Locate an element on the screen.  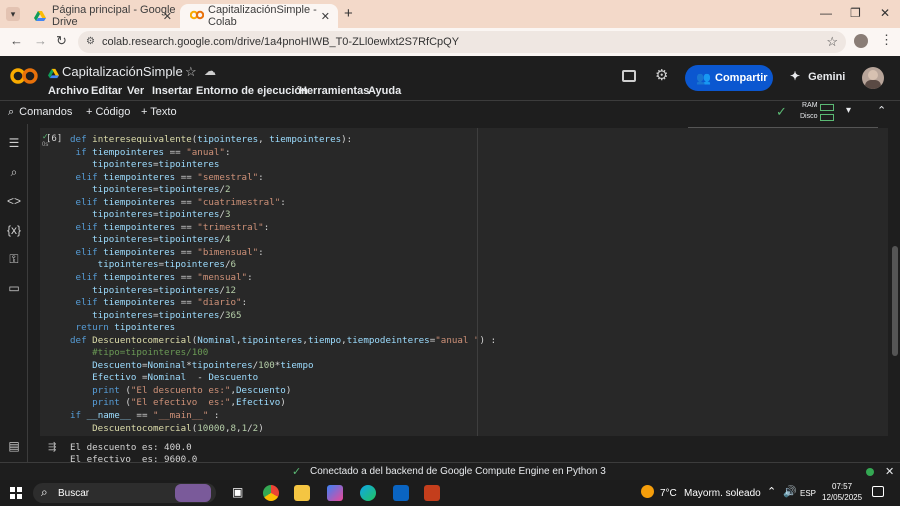
disk-meter is located at coordinates (827, 117).